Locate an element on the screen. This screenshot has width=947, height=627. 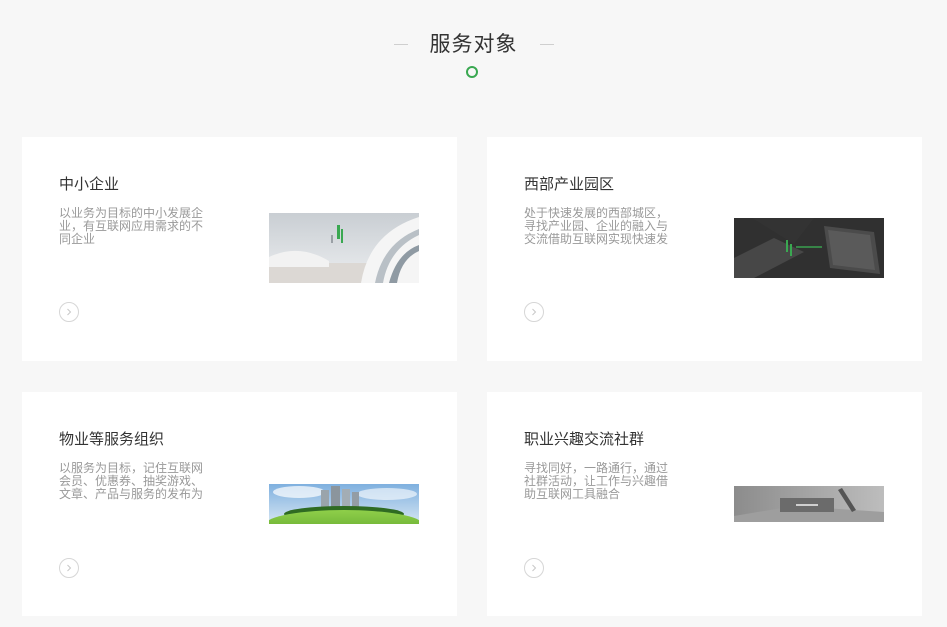
card-title: 西部产业园区 is located at coordinates (569, 184).